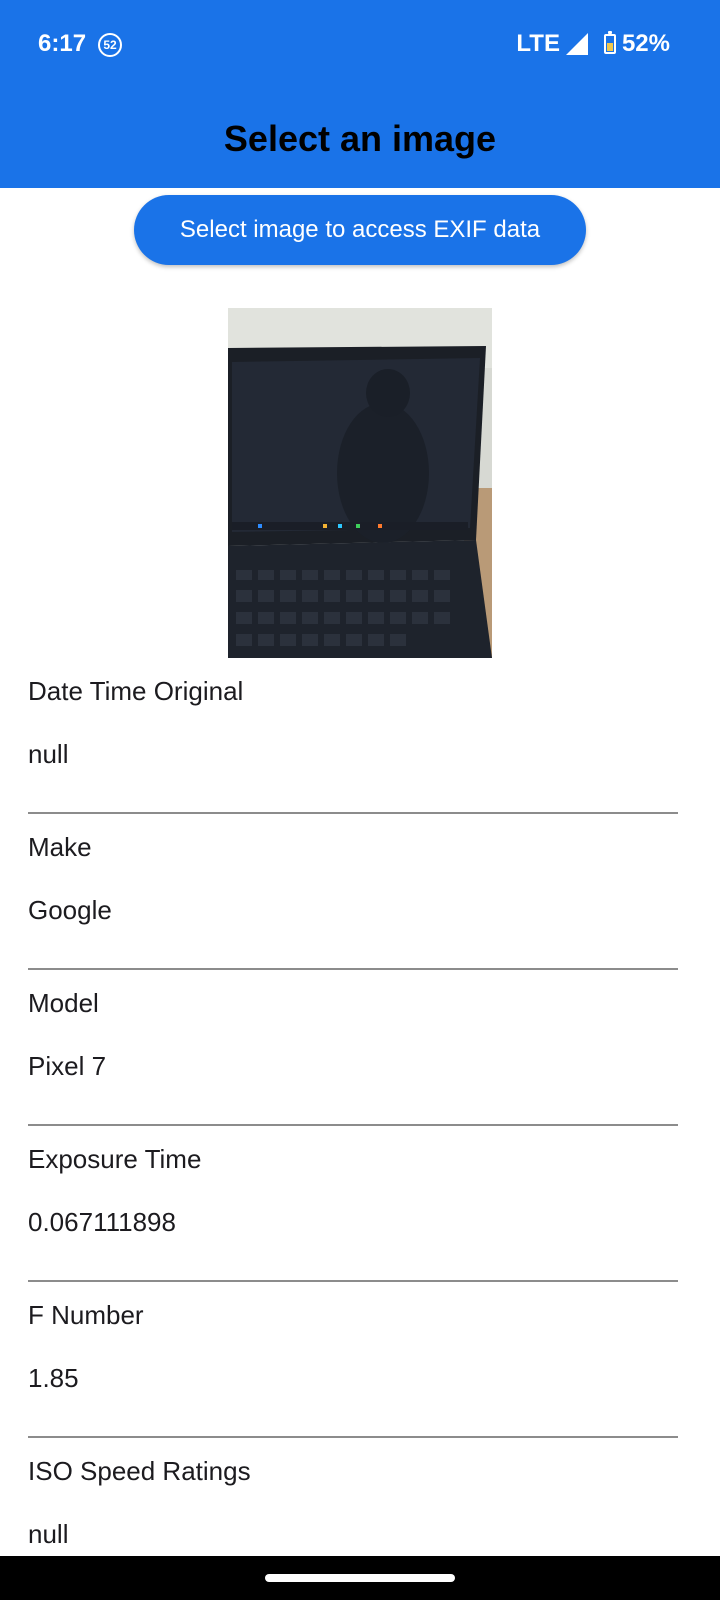 Image resolution: width=720 pixels, height=1600 pixels. What do you see at coordinates (110, 45) in the screenshot?
I see `notification-count-badge: 52` at bounding box center [110, 45].